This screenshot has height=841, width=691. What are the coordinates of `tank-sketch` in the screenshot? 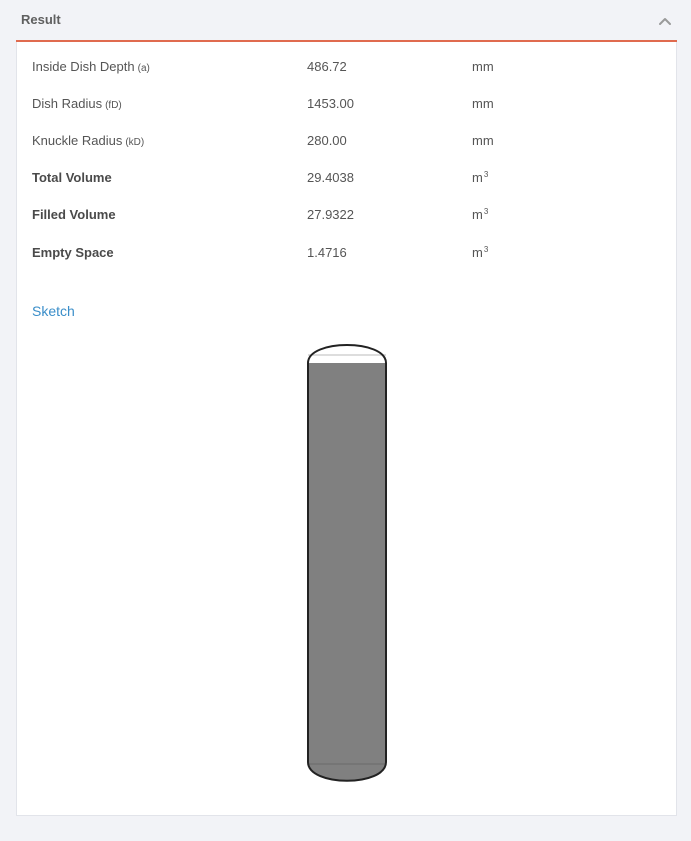 It's located at (347, 563).